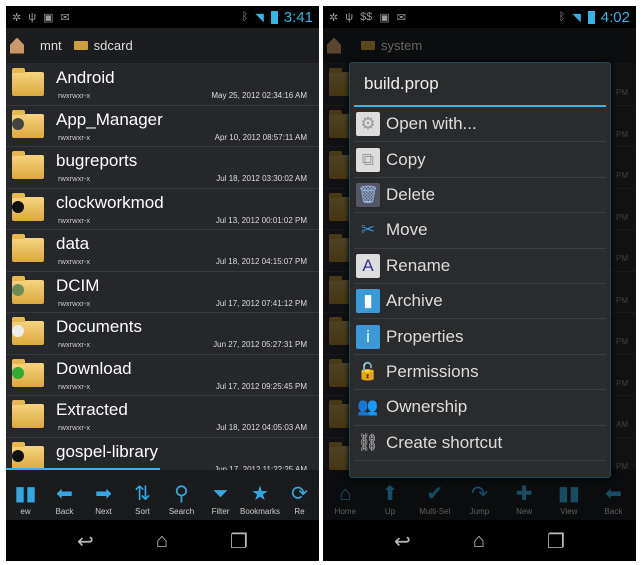 This screenshot has width=640, height=565. What do you see at coordinates (181, 498) in the screenshot?
I see `toolbar-search-button: ⚲ Search` at bounding box center [181, 498].